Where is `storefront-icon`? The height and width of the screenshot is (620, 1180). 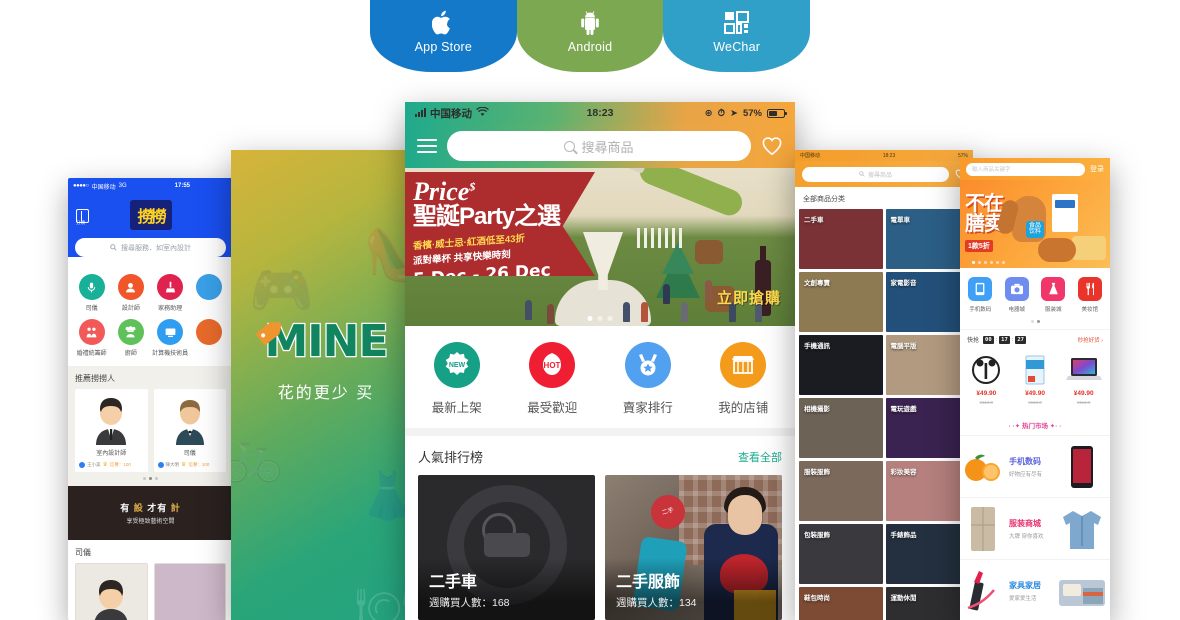 storefront-icon is located at coordinates (743, 365).